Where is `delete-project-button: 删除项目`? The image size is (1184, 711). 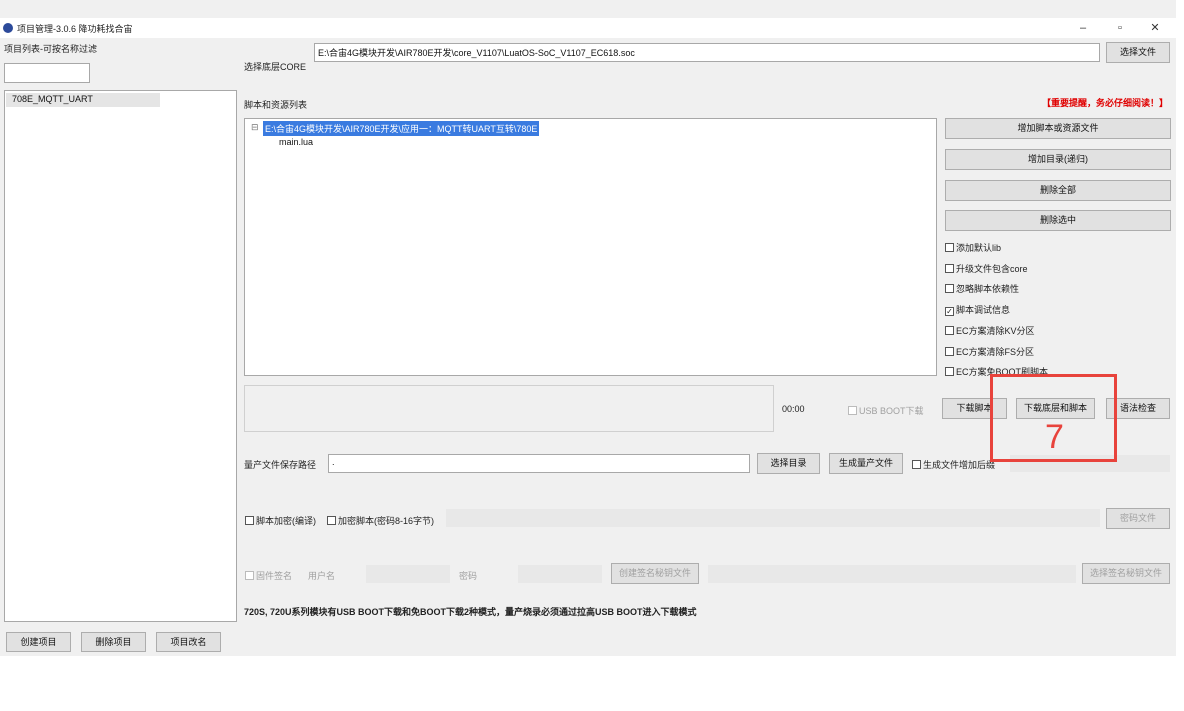 delete-project-button: 删除项目 is located at coordinates (113, 642).